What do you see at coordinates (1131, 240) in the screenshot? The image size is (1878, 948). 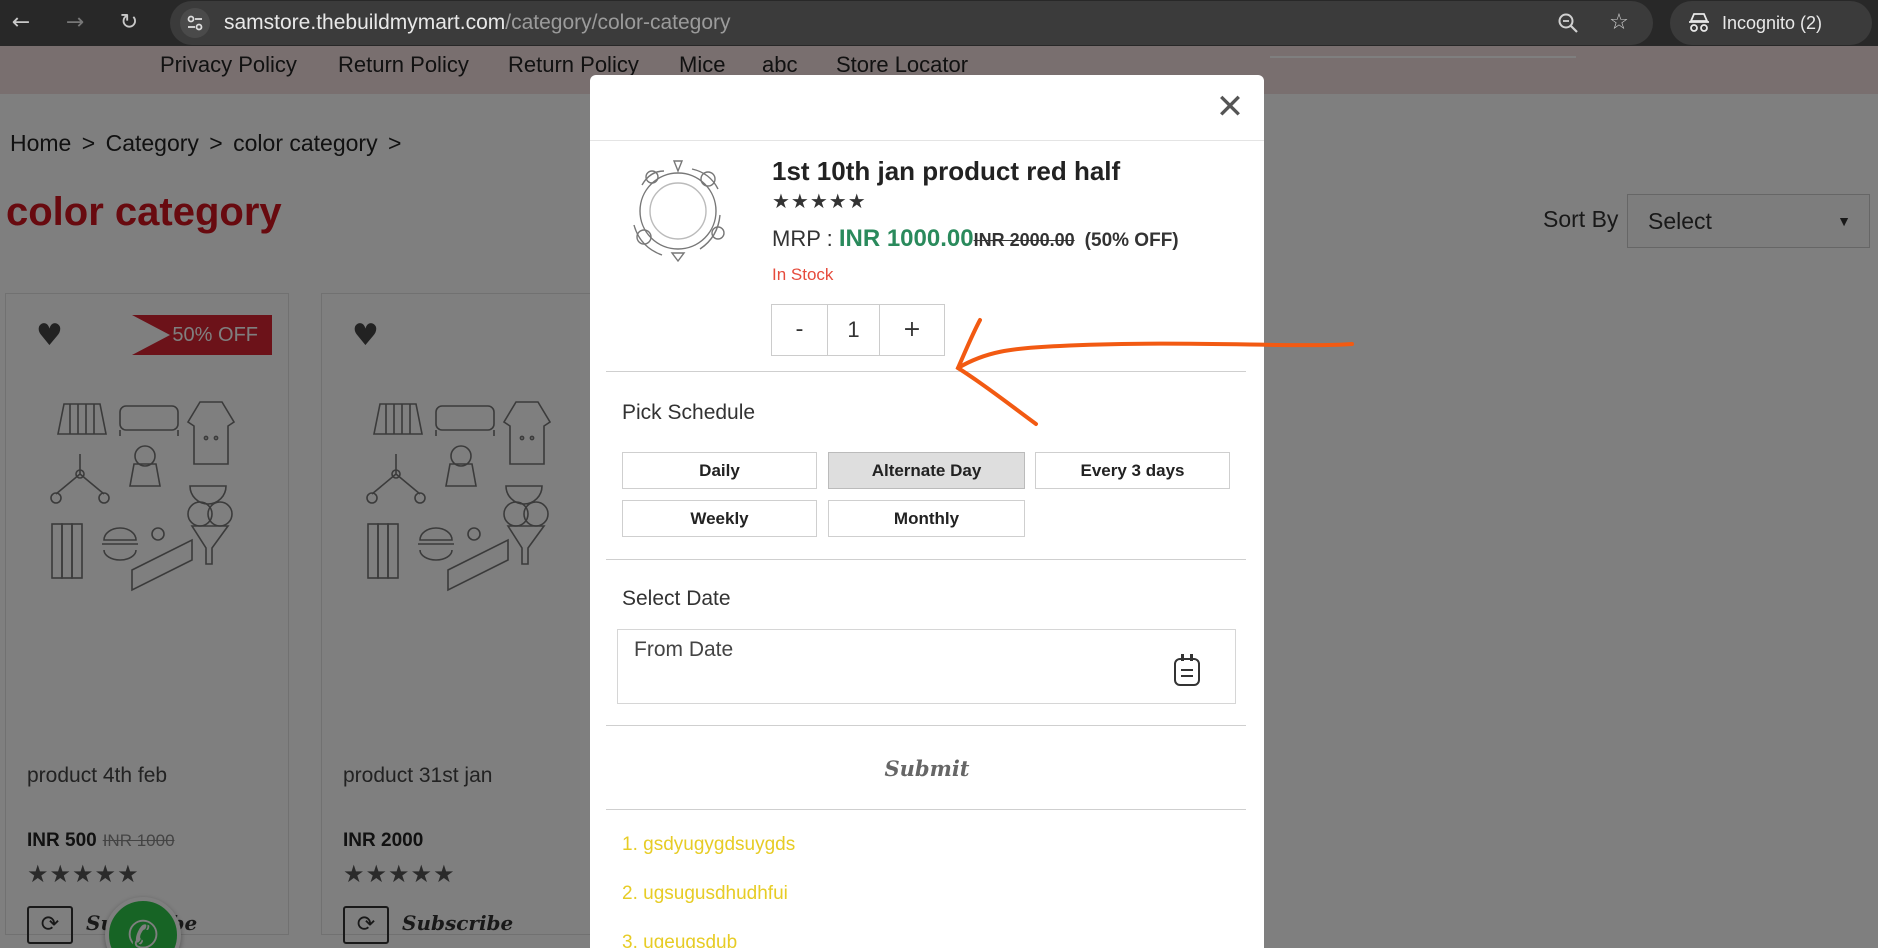 I see `modal-discount: (50% OFF)` at bounding box center [1131, 240].